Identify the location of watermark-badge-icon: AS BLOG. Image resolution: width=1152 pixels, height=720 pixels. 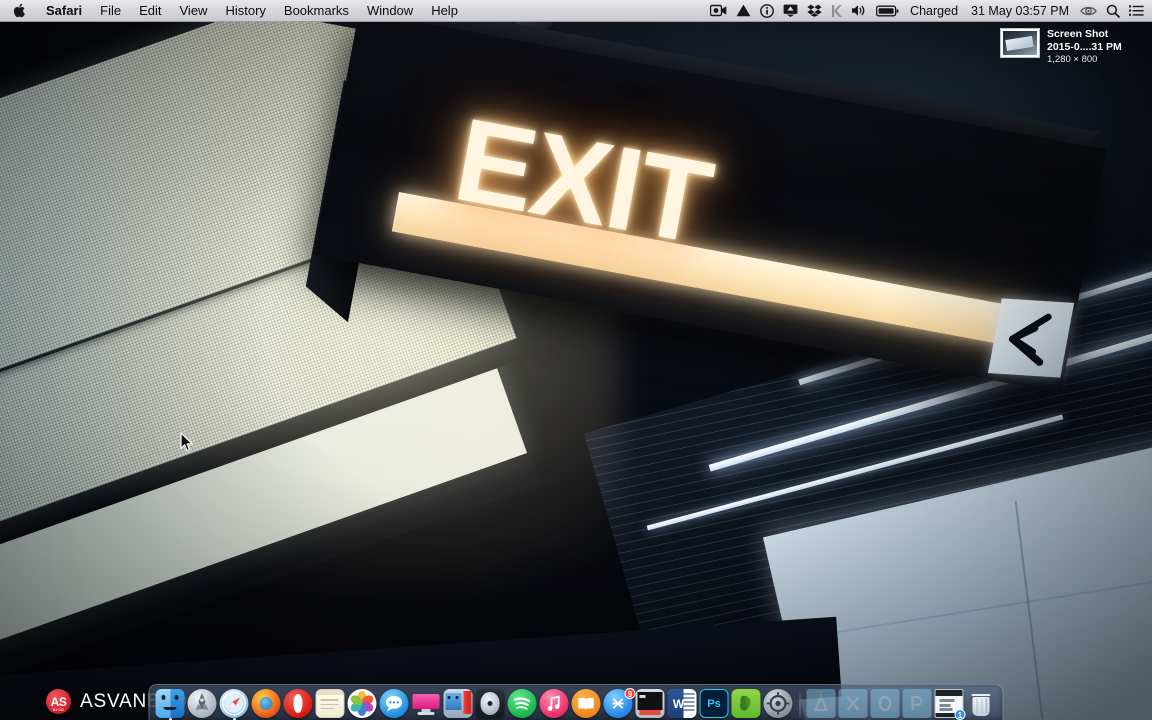
(58, 701).